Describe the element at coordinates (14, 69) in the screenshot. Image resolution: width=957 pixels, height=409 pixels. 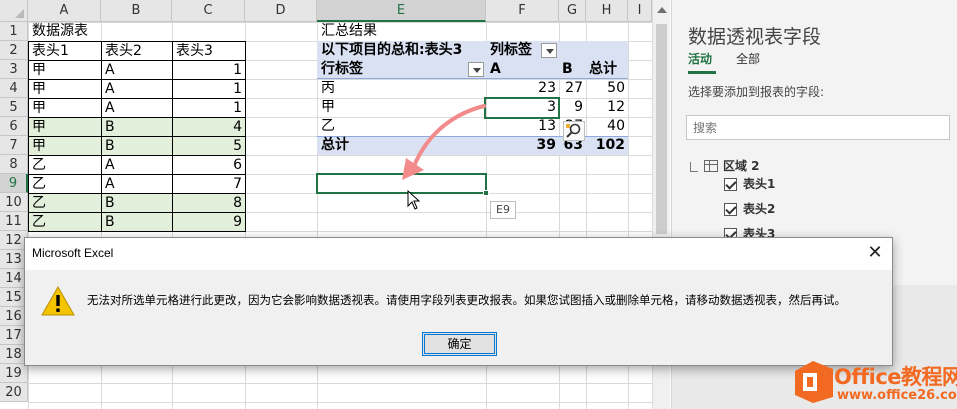
I see `row-header: 3` at that location.